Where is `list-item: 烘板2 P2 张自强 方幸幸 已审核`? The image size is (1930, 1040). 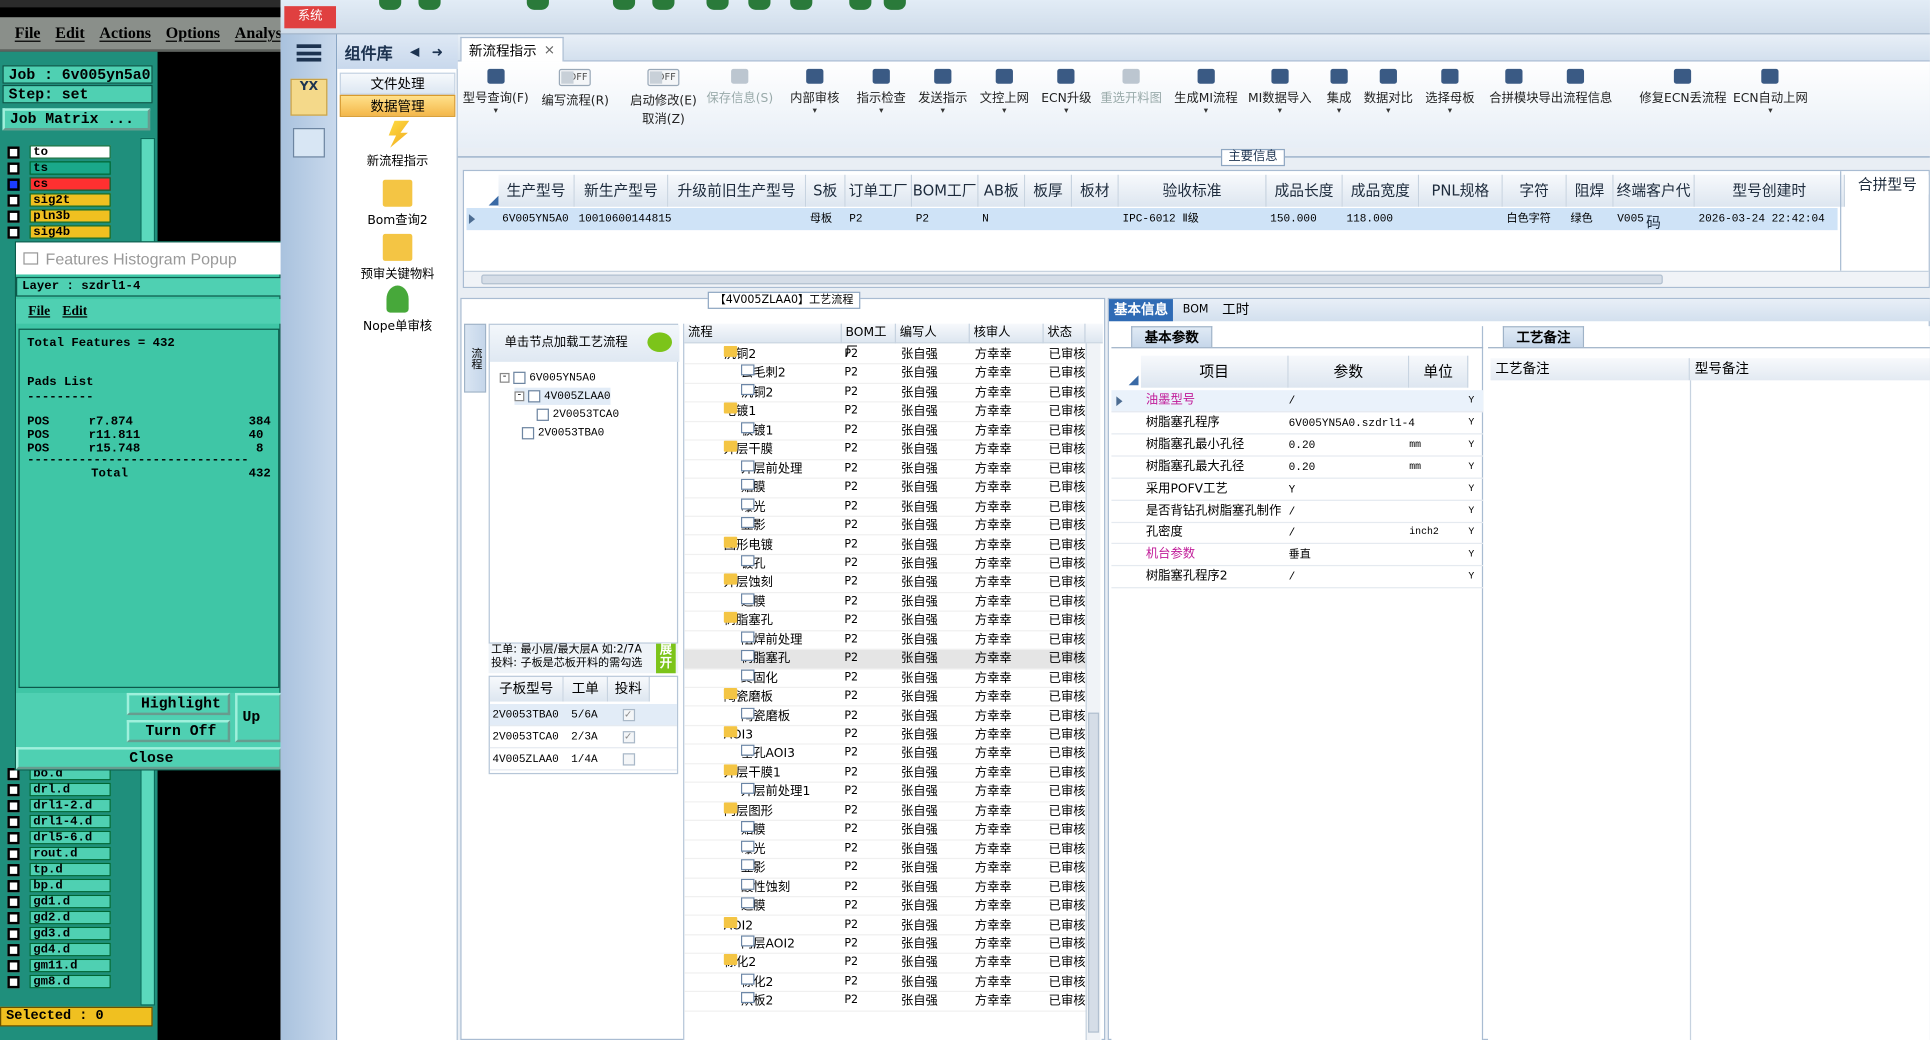 list-item: 烘板2 P2 张自强 方幸幸 已审核 is located at coordinates (887, 1002).